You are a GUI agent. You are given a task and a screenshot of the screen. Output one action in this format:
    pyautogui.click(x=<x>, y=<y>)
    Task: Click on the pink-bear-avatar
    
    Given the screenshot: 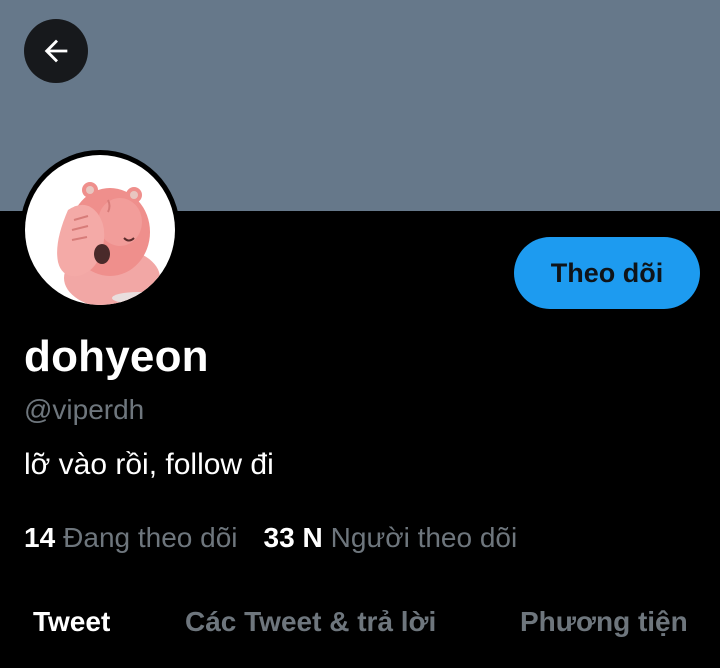 What is the action you would take?
    pyautogui.click(x=100, y=230)
    